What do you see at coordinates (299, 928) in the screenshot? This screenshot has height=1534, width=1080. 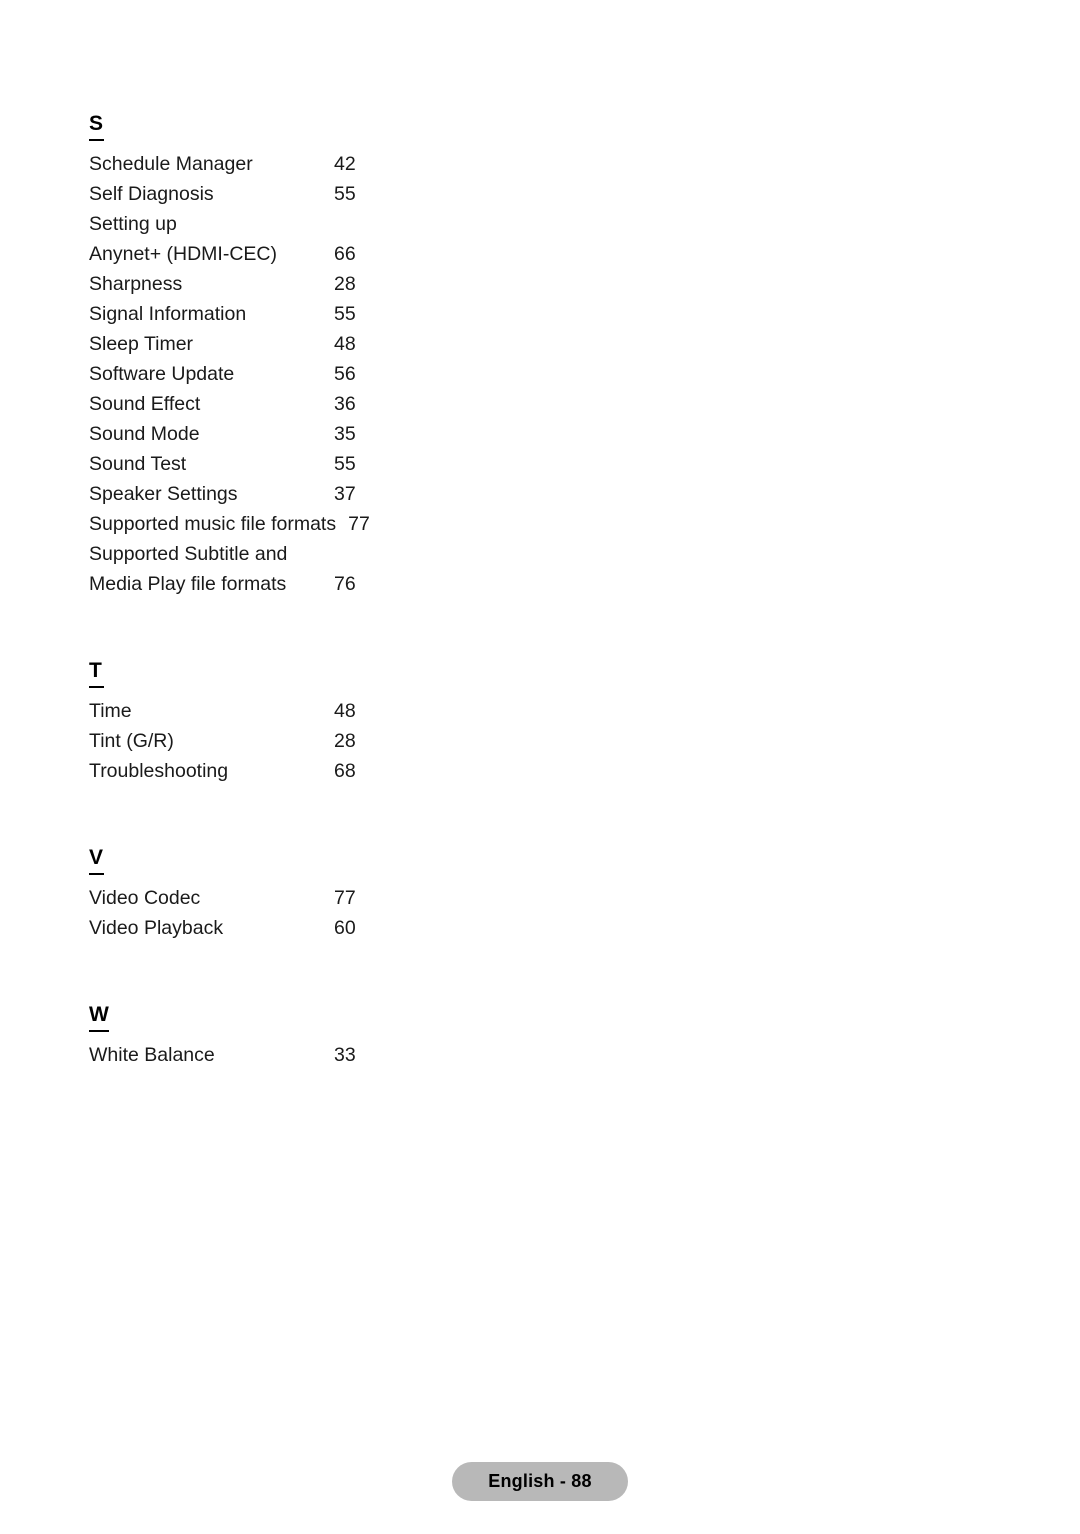 I see `index-entry: Video Playback 60` at bounding box center [299, 928].